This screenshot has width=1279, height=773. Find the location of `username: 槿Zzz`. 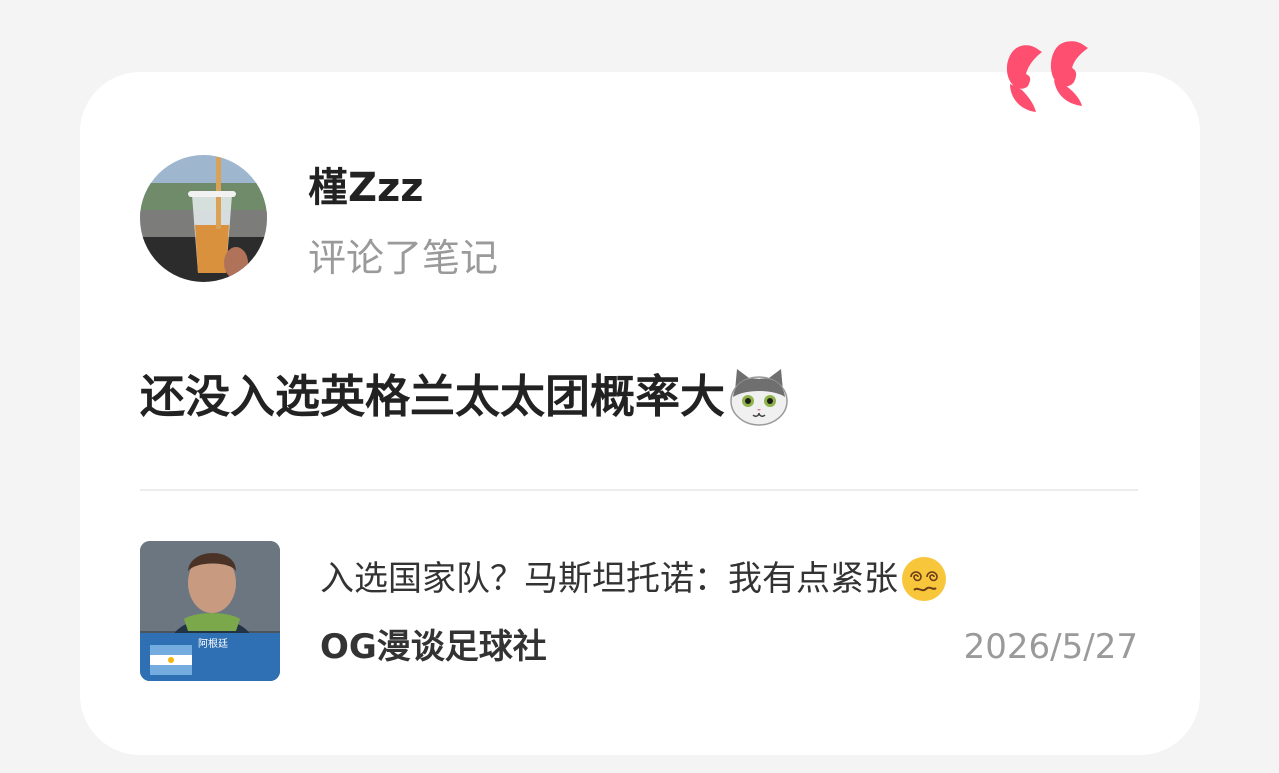

username: 槿Zzz is located at coordinates (366, 188).